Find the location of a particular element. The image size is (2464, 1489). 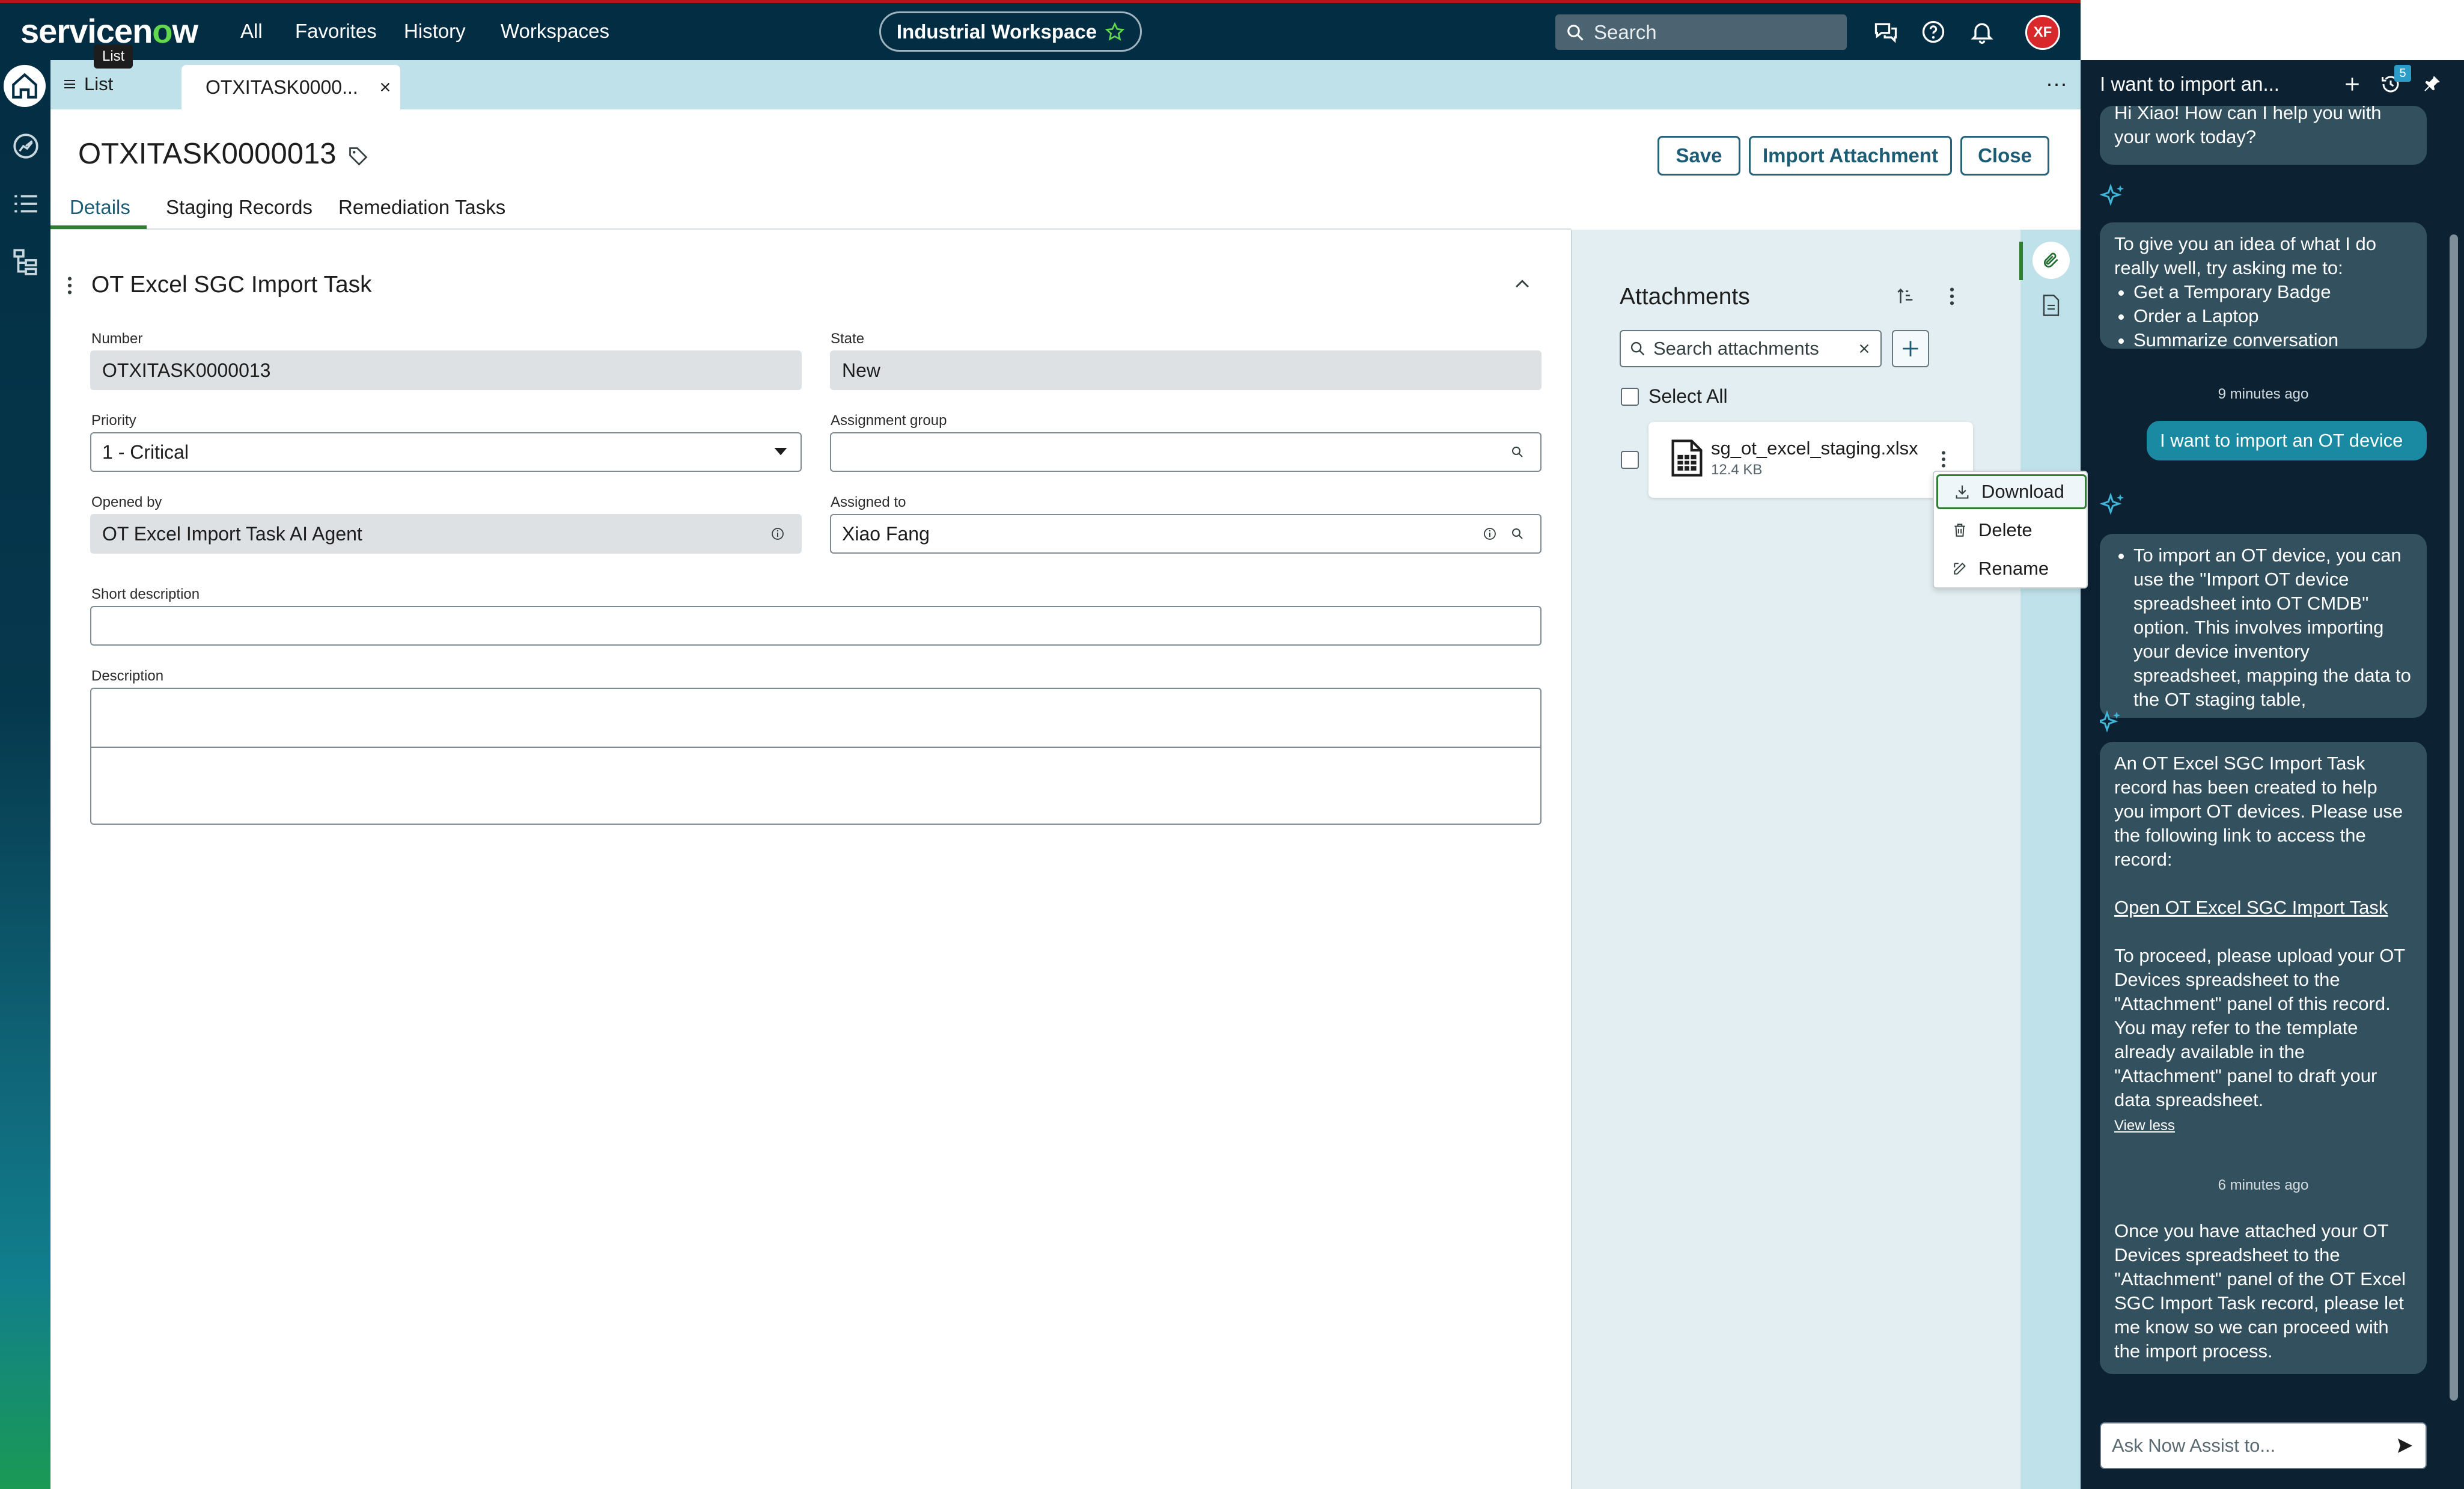

clear-icon is located at coordinates (1864, 348).